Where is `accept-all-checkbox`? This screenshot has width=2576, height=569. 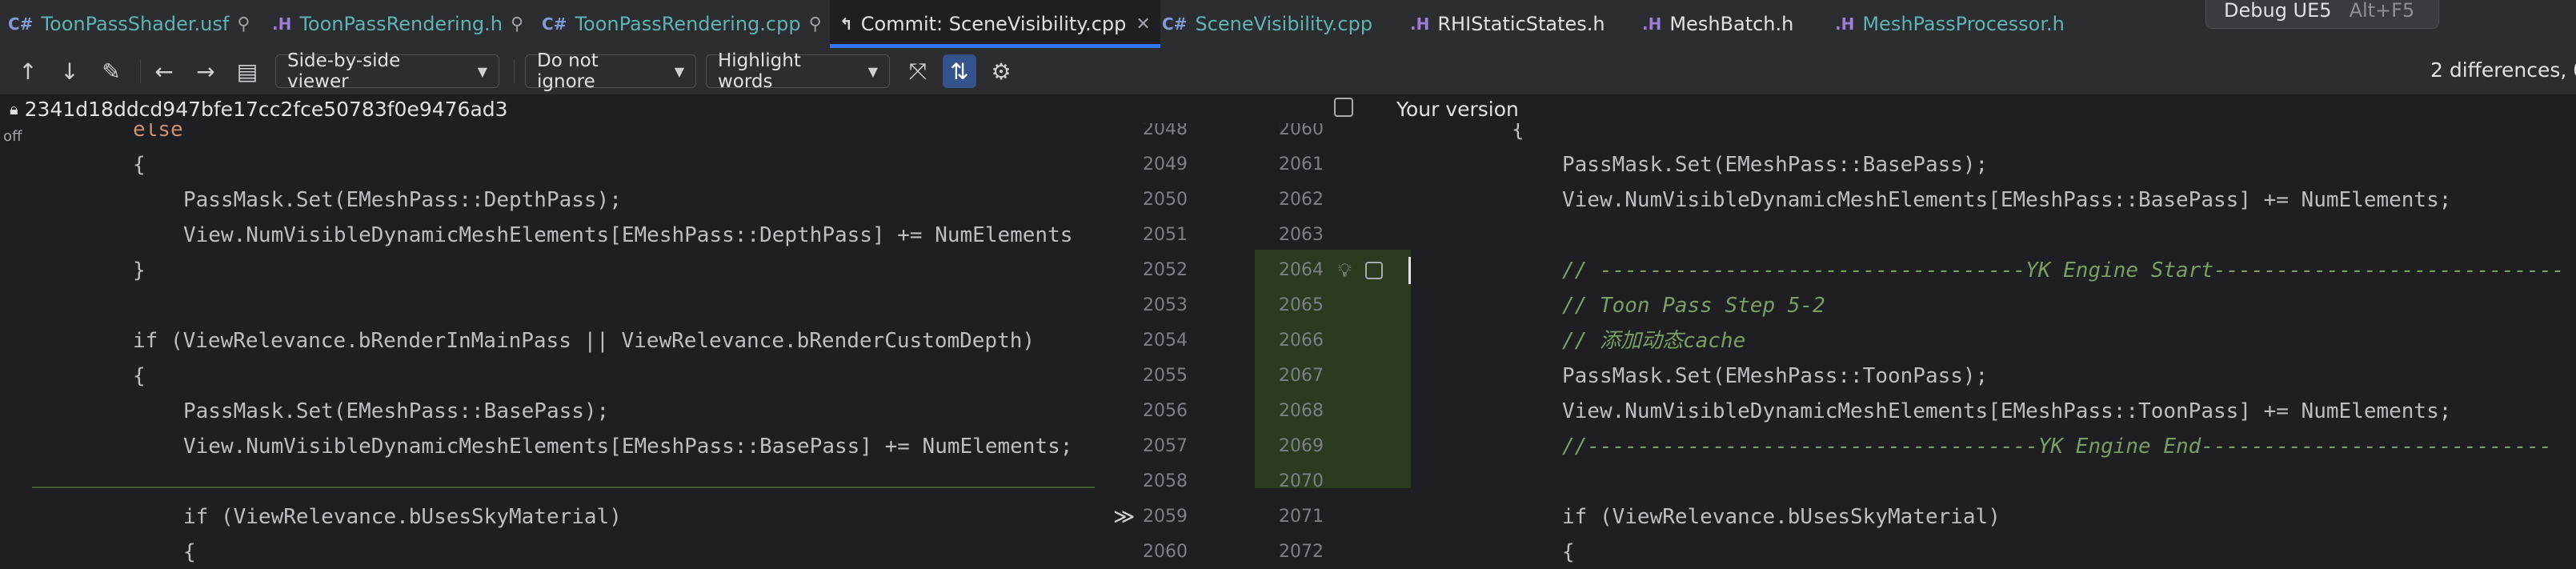
accept-all-checkbox is located at coordinates (1343, 107).